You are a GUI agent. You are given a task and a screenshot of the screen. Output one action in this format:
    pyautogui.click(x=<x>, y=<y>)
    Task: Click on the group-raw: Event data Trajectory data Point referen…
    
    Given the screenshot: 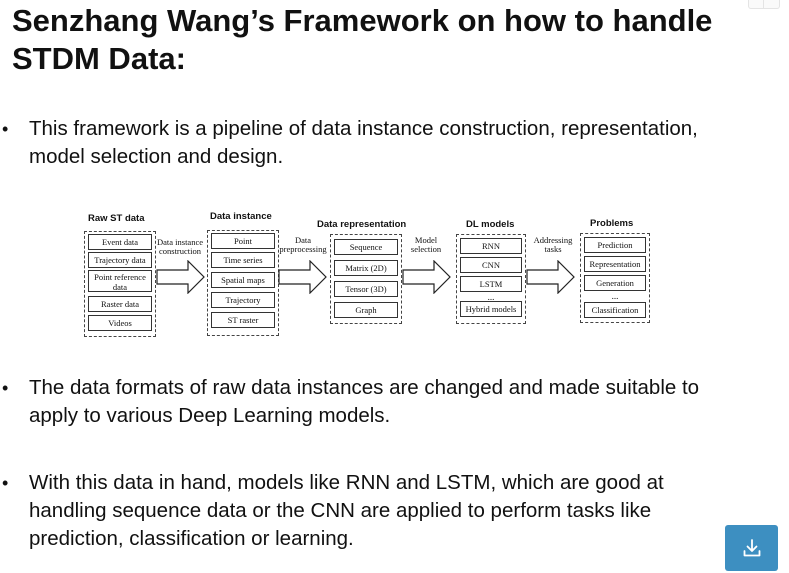 What is the action you would take?
    pyautogui.click(x=120, y=284)
    